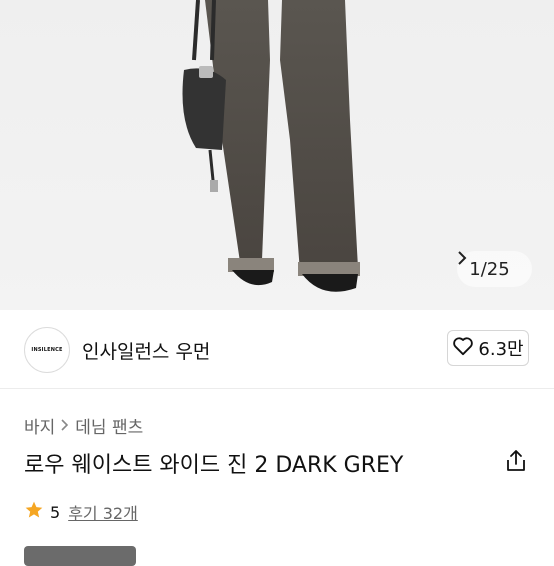 The height and width of the screenshot is (566, 554). What do you see at coordinates (516, 463) in the screenshot?
I see `share-icon` at bounding box center [516, 463].